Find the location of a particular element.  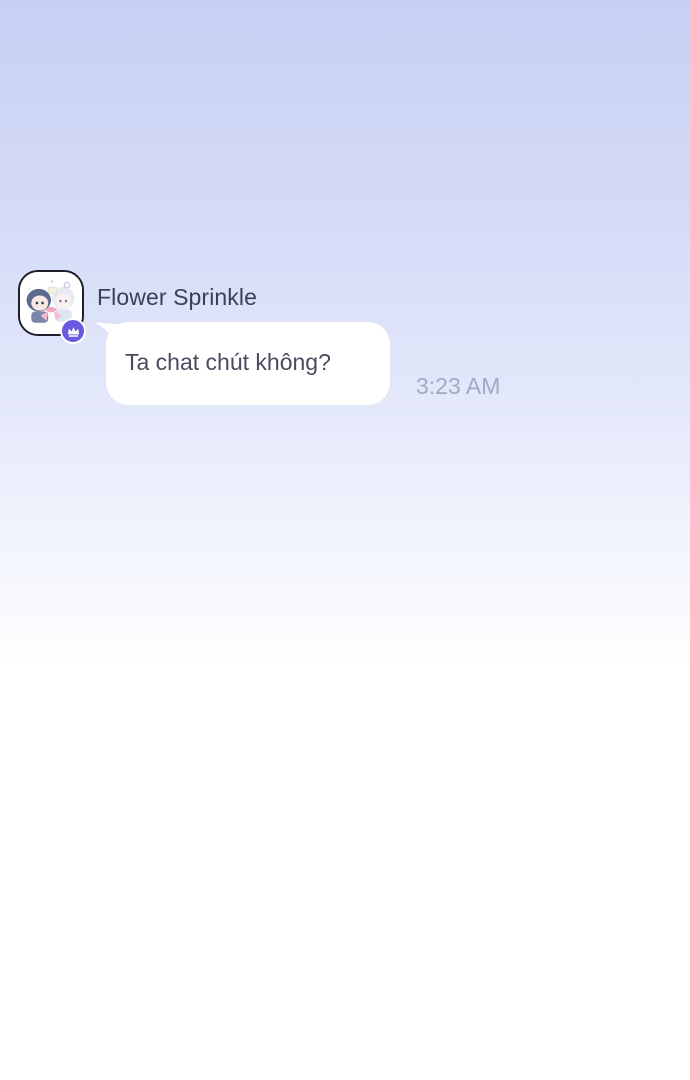

message-bubble: Ta chat chút không? is located at coordinates (248, 363).